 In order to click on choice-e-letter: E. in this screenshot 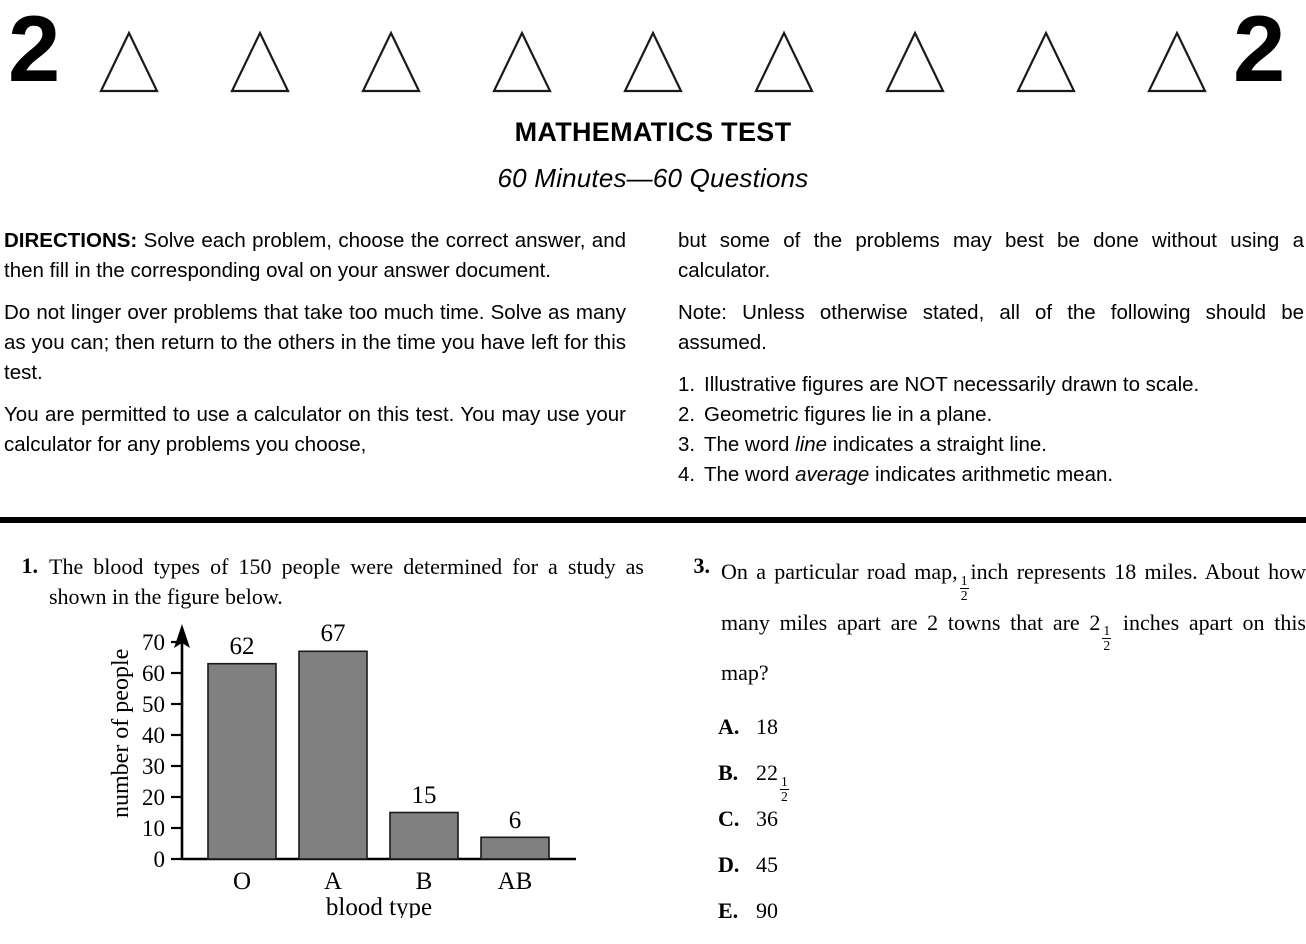, I will do `click(728, 911)`.